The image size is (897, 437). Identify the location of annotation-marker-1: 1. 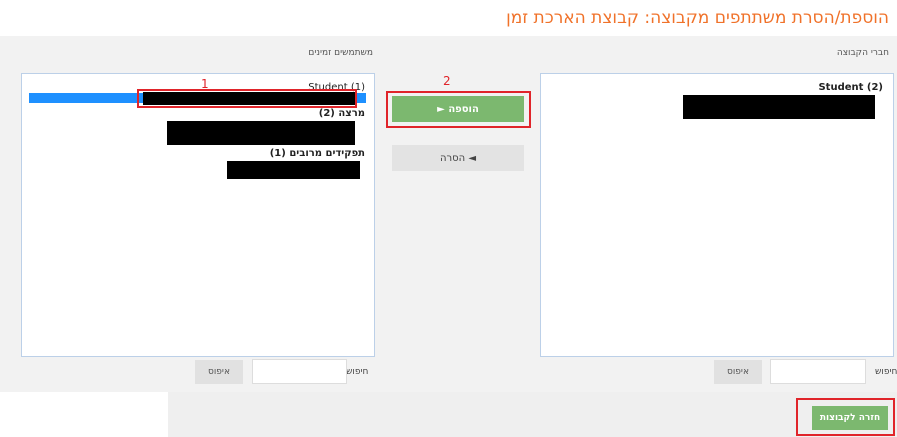
(205, 84).